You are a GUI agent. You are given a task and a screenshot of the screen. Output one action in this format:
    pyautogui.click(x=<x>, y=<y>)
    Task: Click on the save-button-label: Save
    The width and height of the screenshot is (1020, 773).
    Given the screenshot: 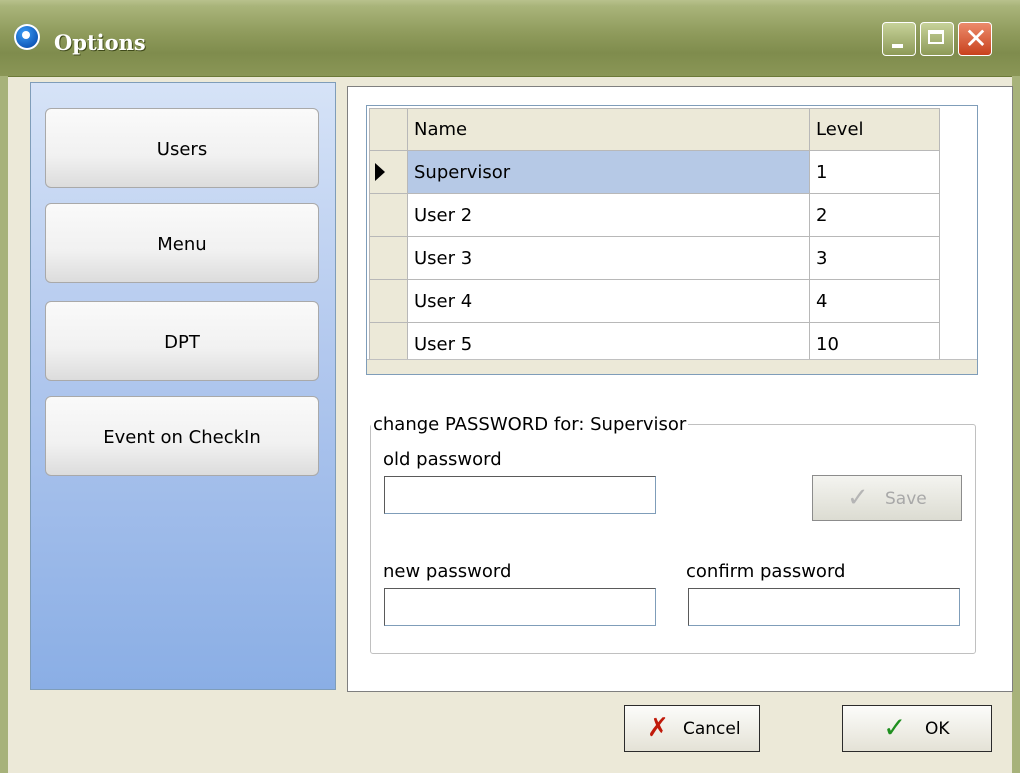 What is the action you would take?
    pyautogui.click(x=906, y=499)
    